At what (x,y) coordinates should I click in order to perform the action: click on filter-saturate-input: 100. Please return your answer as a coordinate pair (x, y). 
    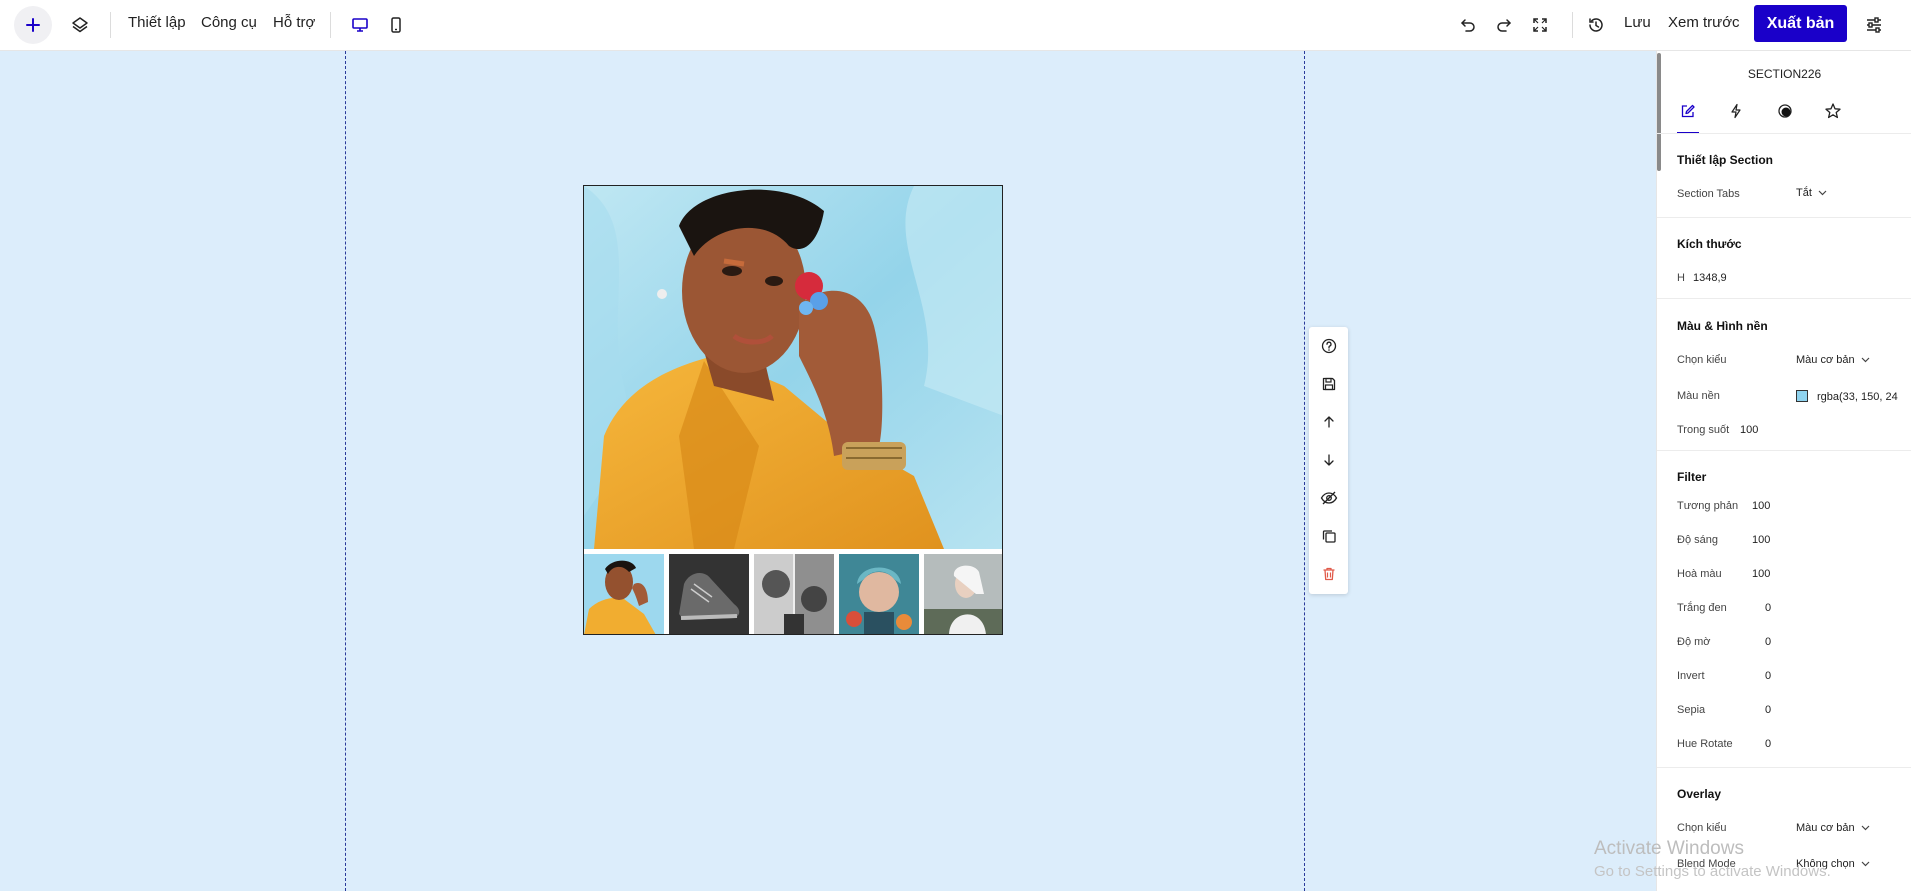
    Looking at the image, I should click on (1761, 574).